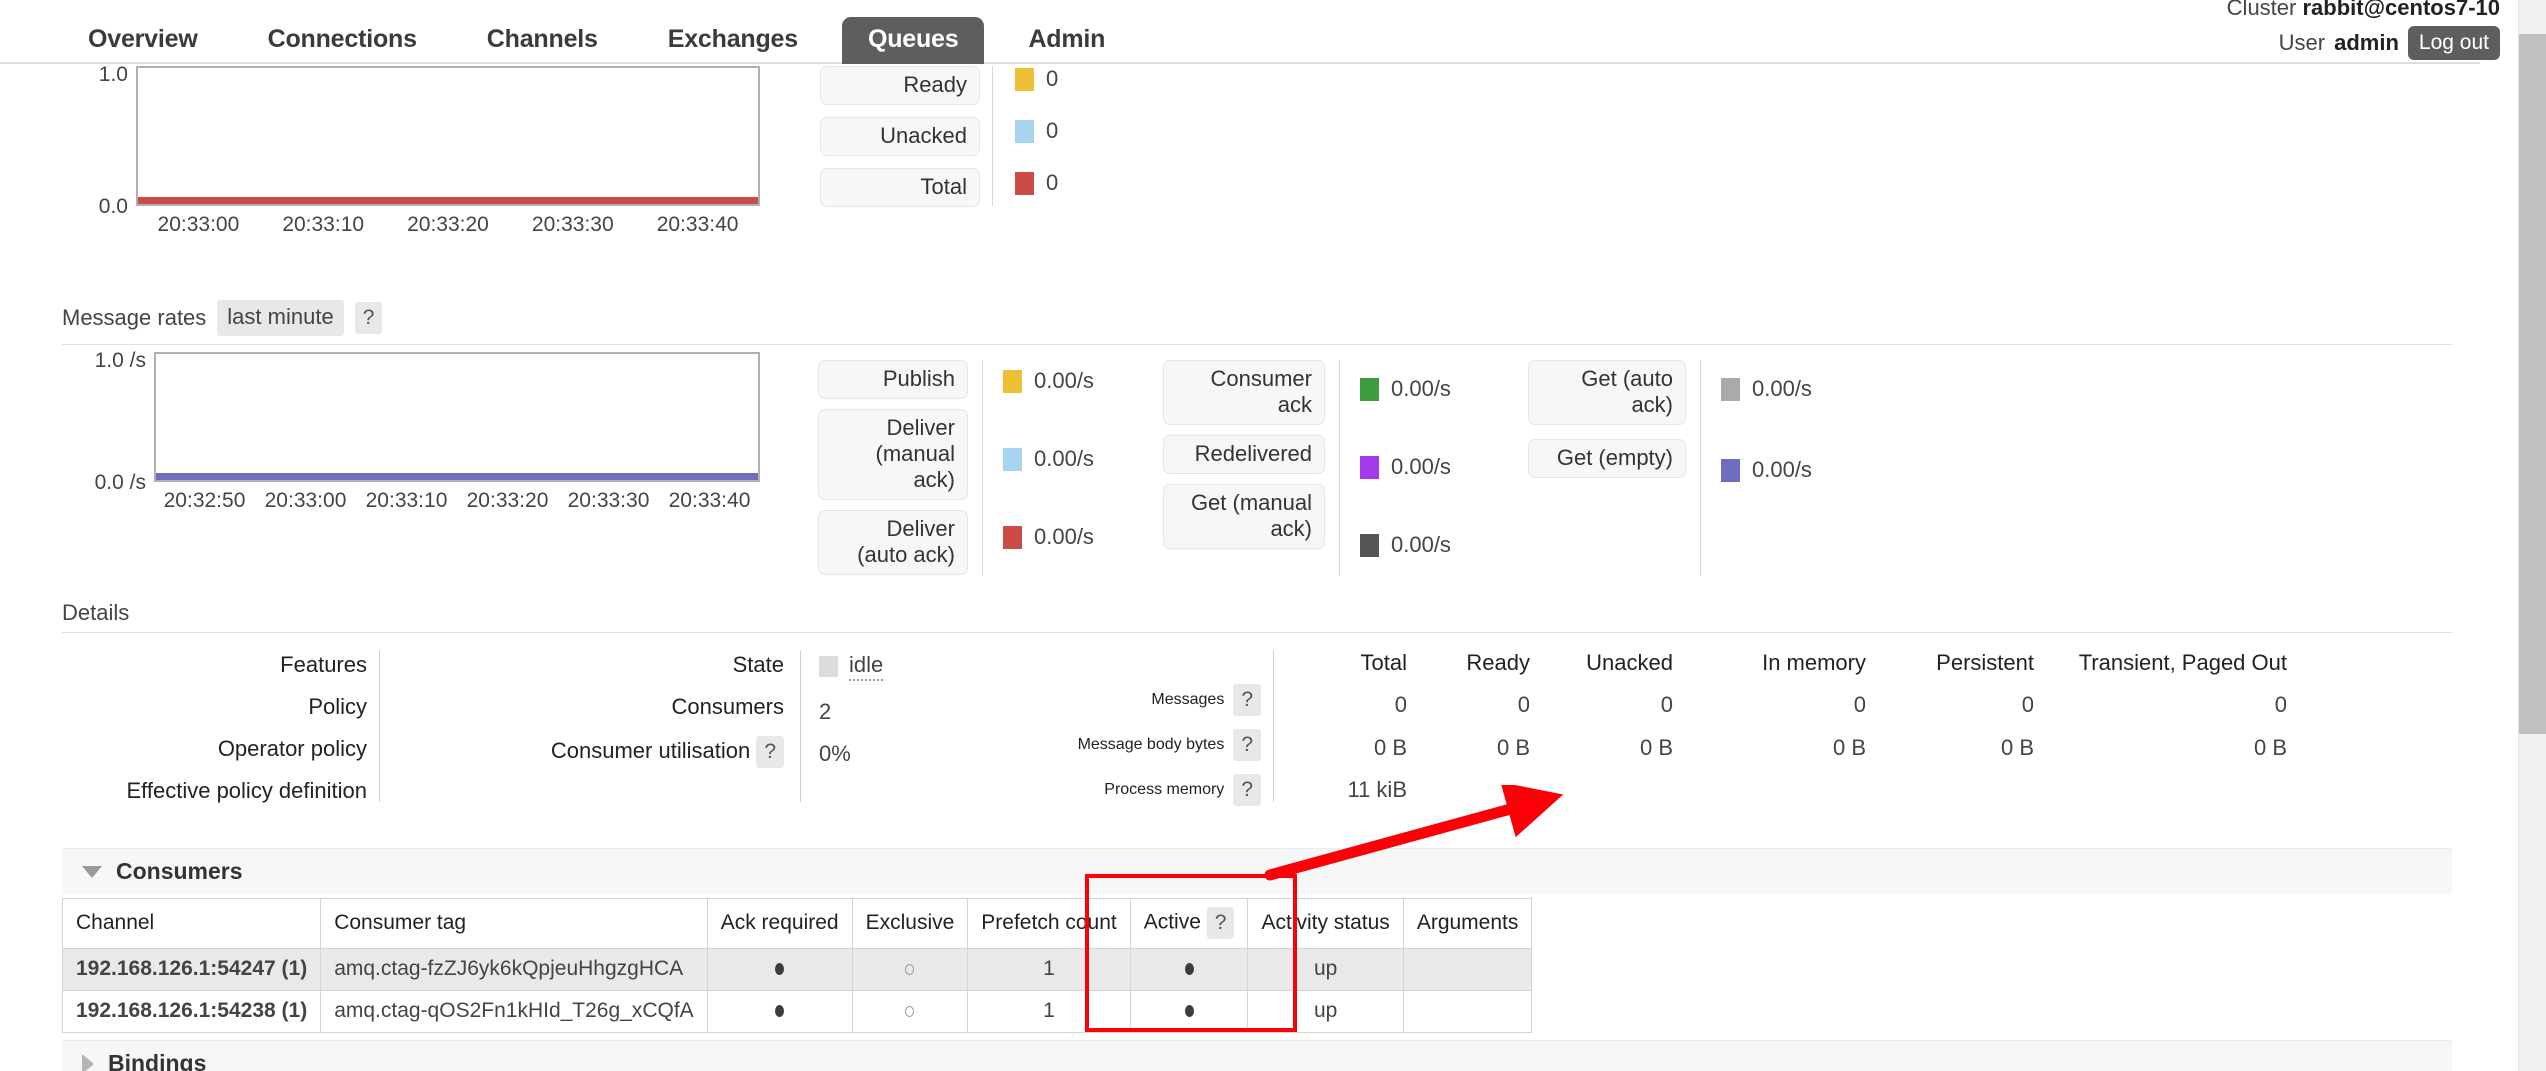  What do you see at coordinates (1244, 392) in the screenshot?
I see `rates-col2-pill-0: Consumer ack` at bounding box center [1244, 392].